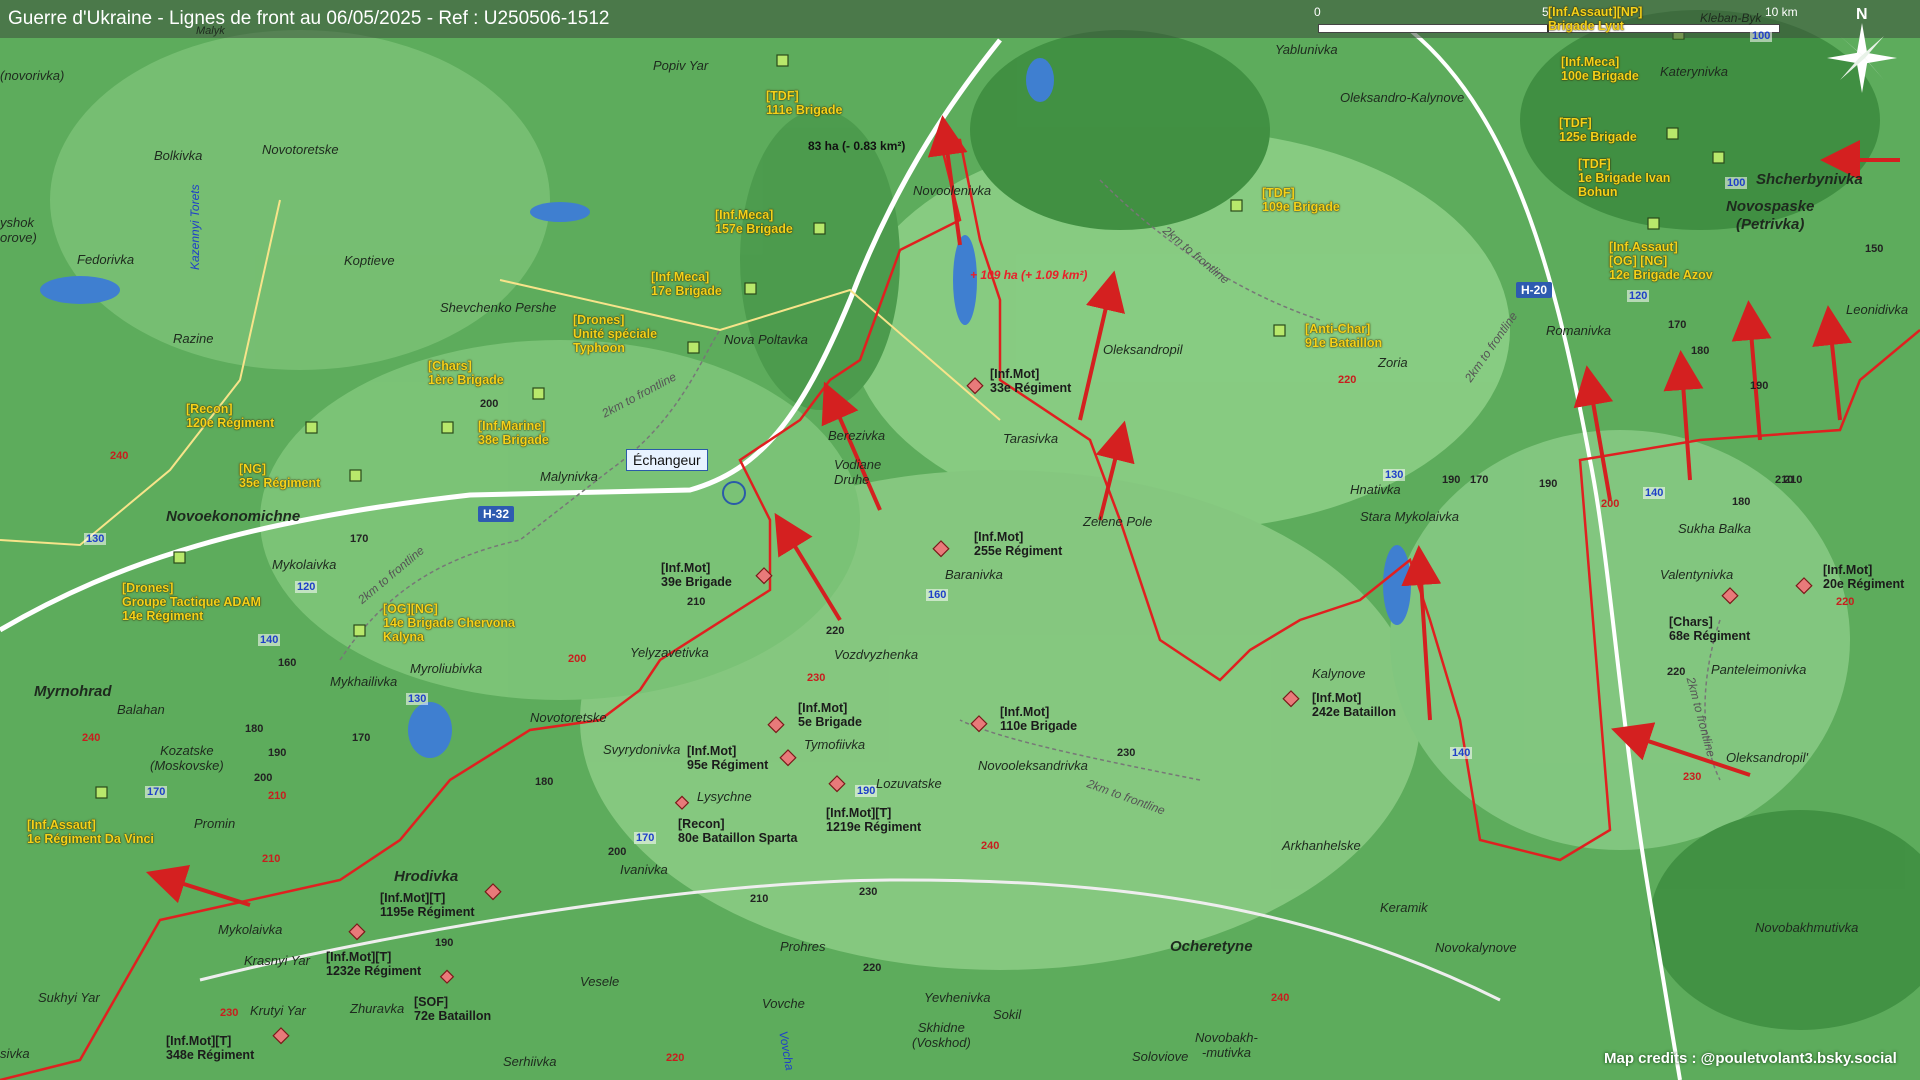 This screenshot has height=1080, width=1920. Describe the element at coordinates (498, 307) in the screenshot. I see `place-shevchenko-pershe: Shevchenko Pershe` at that location.